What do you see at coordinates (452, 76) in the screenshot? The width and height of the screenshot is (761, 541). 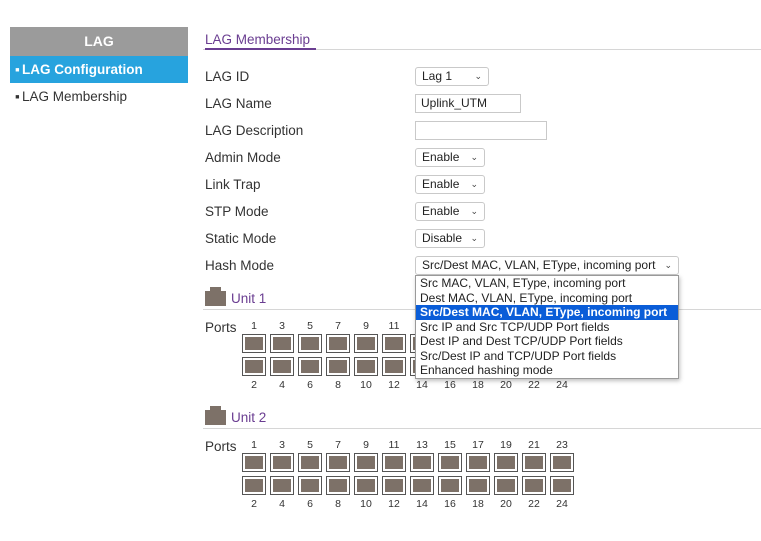 I see `lag-id-select: Lag 1 ⌄` at bounding box center [452, 76].